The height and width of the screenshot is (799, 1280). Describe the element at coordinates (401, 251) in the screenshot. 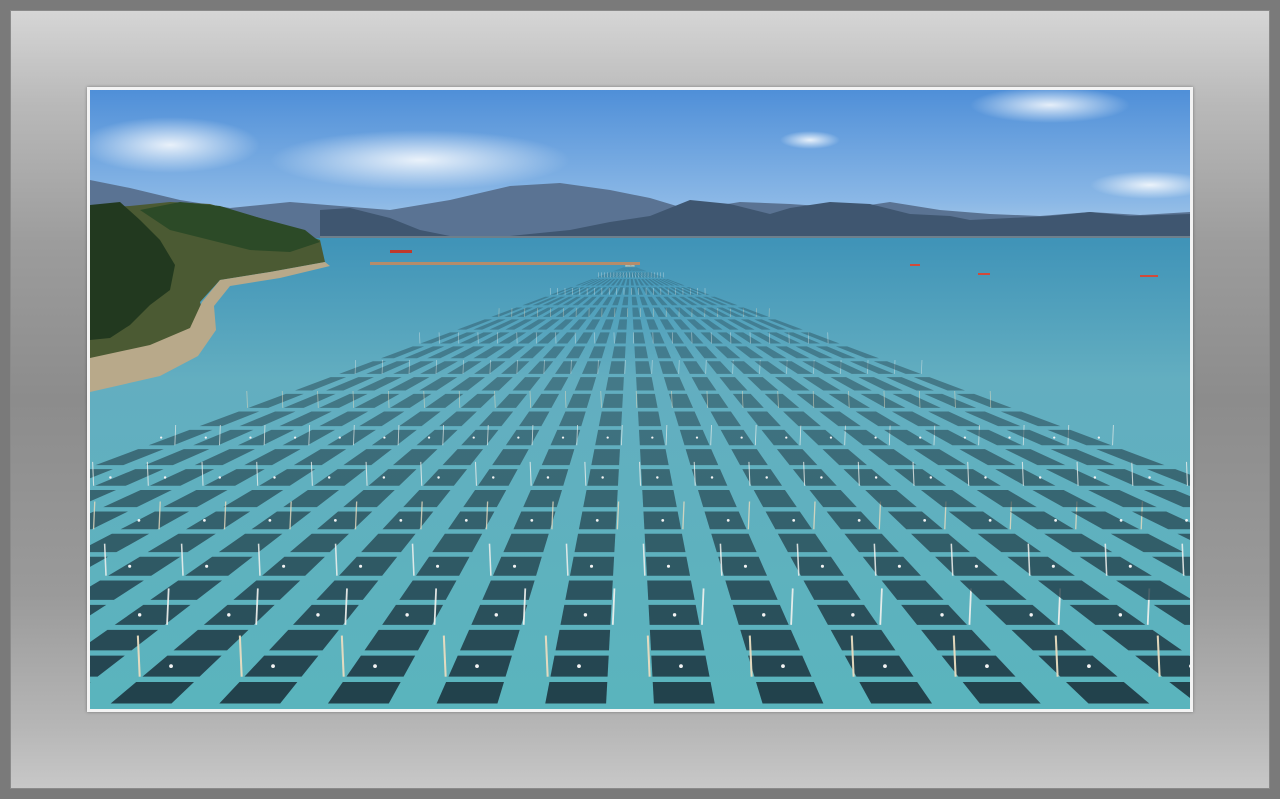

I see `crane` at that location.